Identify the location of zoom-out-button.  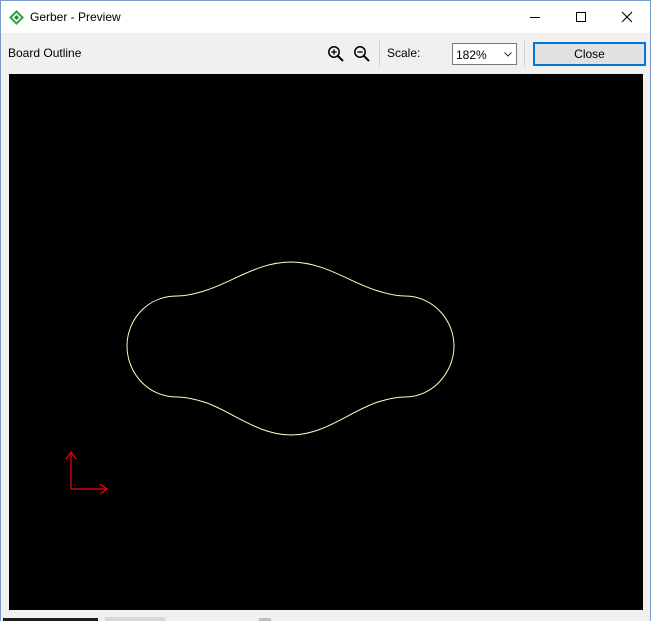
(362, 54).